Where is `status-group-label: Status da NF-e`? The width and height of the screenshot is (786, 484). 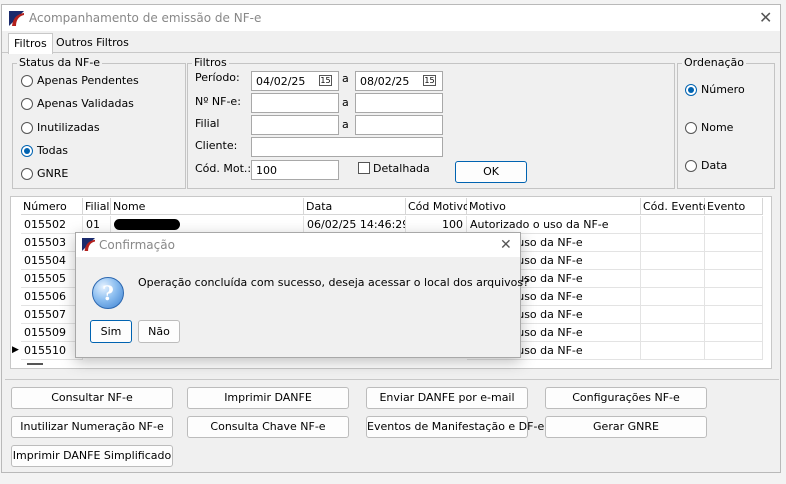
status-group-label: Status da NF-e is located at coordinates (60, 62).